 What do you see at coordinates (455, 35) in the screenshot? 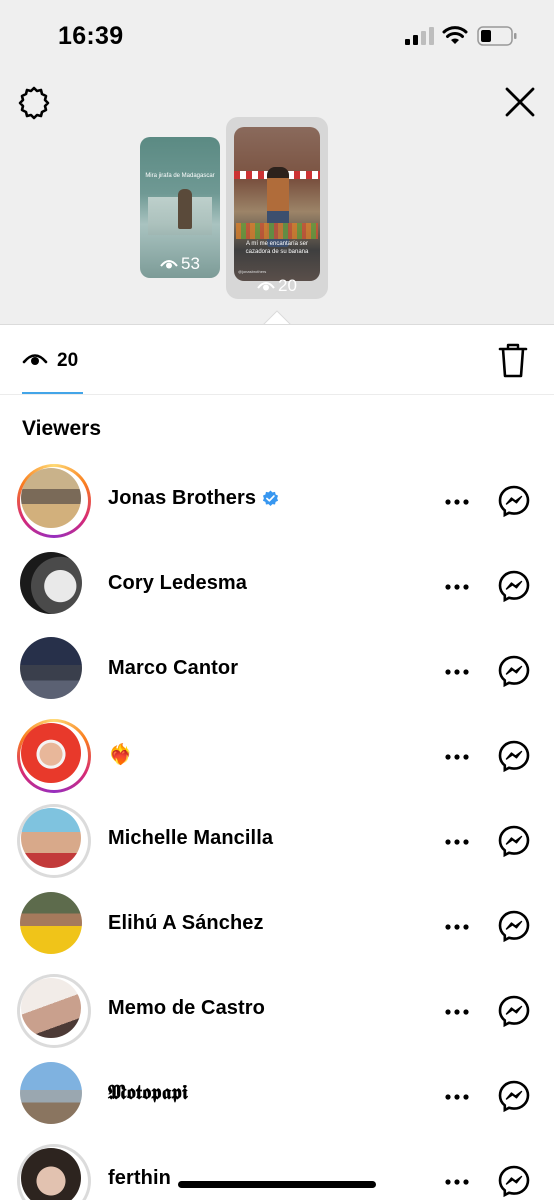
I see `wifi-icon` at bounding box center [455, 35].